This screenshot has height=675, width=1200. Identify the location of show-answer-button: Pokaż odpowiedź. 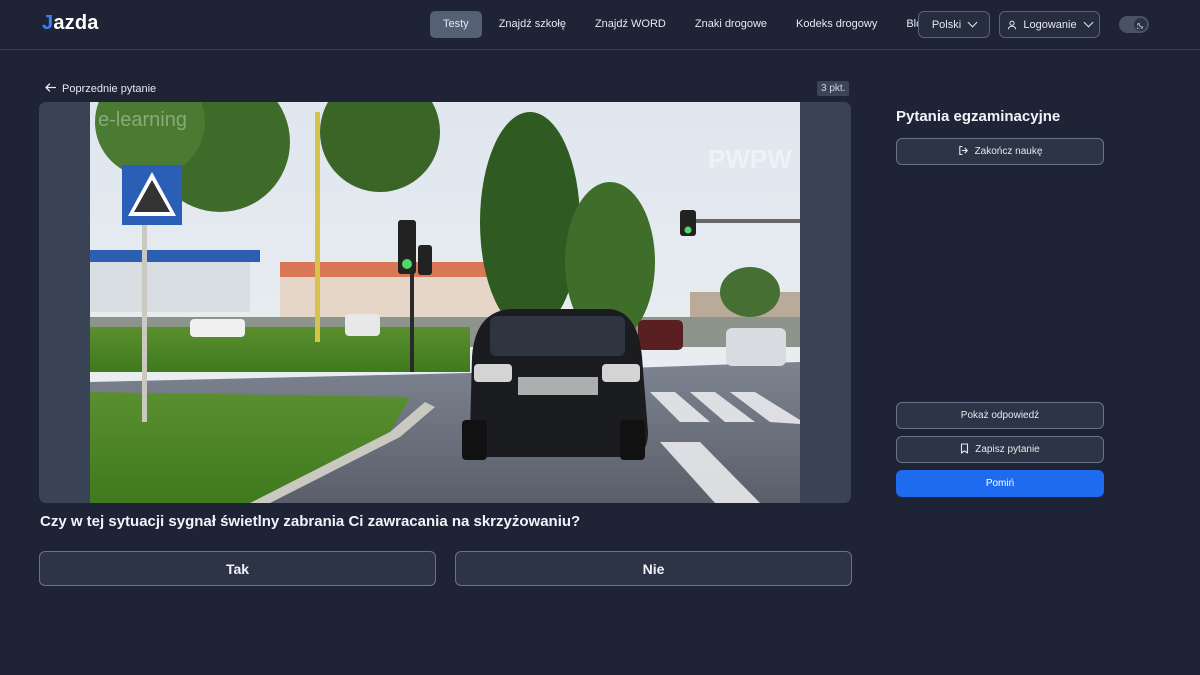
(1000, 415).